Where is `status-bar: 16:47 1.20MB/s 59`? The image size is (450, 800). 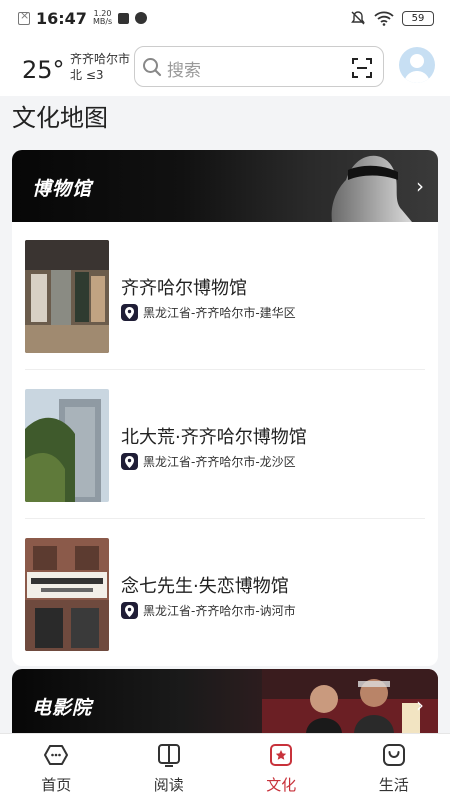 status-bar: 16:47 1.20MB/s 59 is located at coordinates (225, 18).